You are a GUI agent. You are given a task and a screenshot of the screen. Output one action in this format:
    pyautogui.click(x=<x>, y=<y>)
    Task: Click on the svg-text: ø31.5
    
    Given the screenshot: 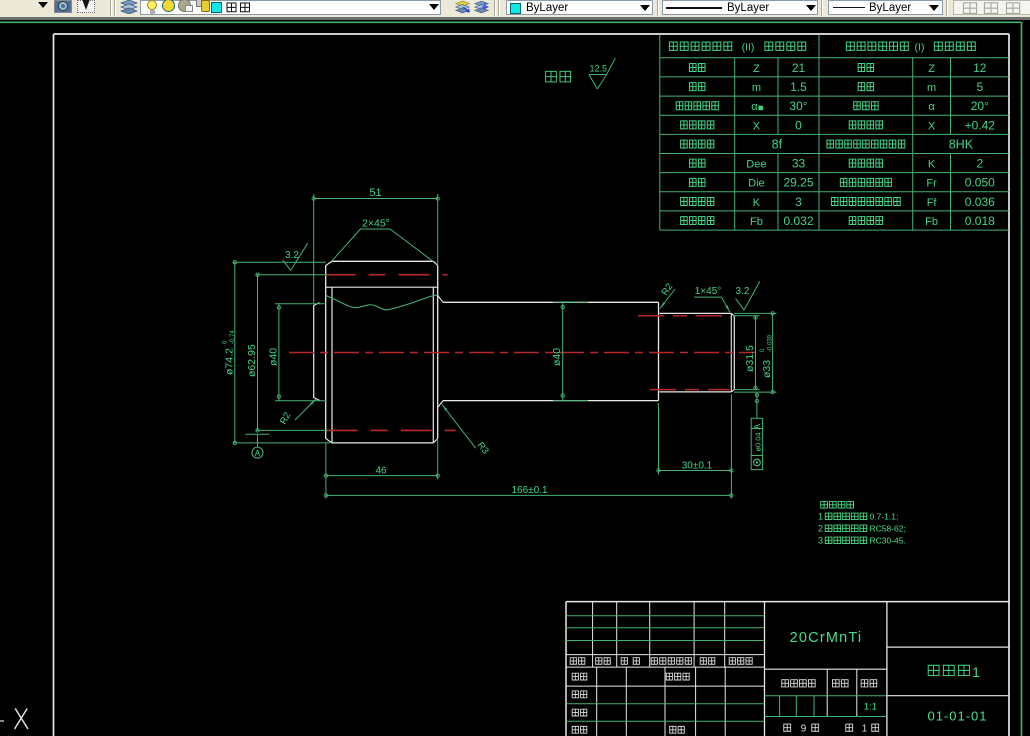 What is the action you would take?
    pyautogui.click(x=750, y=358)
    